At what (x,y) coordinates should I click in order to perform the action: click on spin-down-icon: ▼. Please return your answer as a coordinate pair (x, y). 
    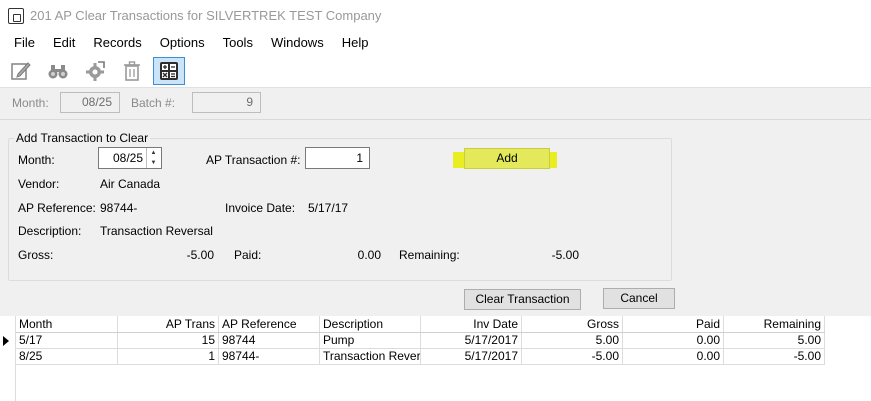
    Looking at the image, I should click on (153, 163).